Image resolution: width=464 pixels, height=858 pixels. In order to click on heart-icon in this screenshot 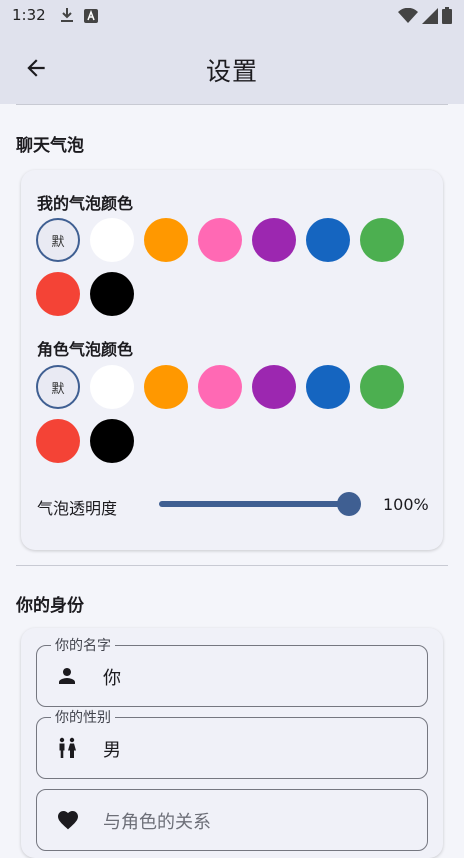, I will do `click(67, 820)`.